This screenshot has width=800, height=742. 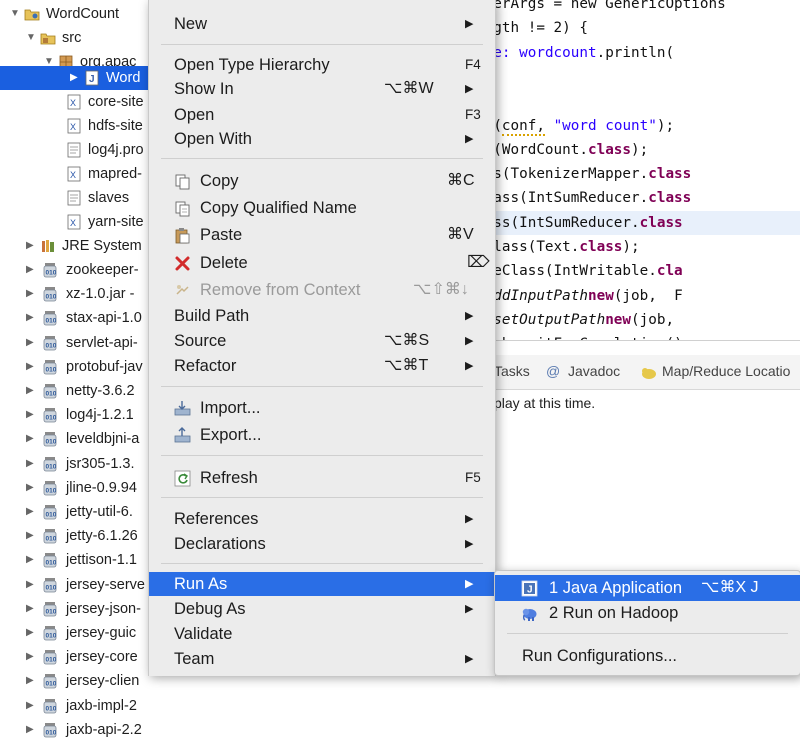 What do you see at coordinates (529, 614) in the screenshot?
I see `hadoop-elephant-icon` at bounding box center [529, 614].